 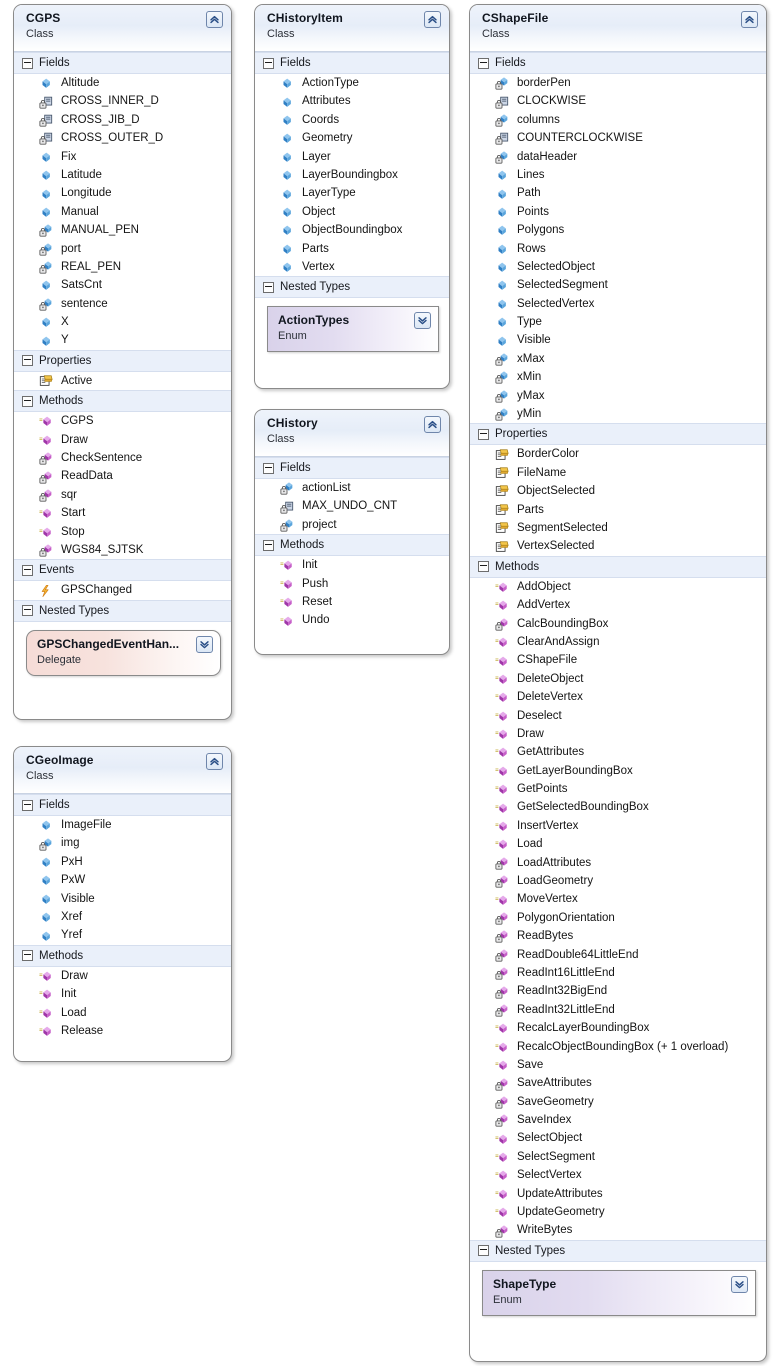 What do you see at coordinates (618, 955) in the screenshot?
I see `member-row: ReadDouble64LittleEnd` at bounding box center [618, 955].